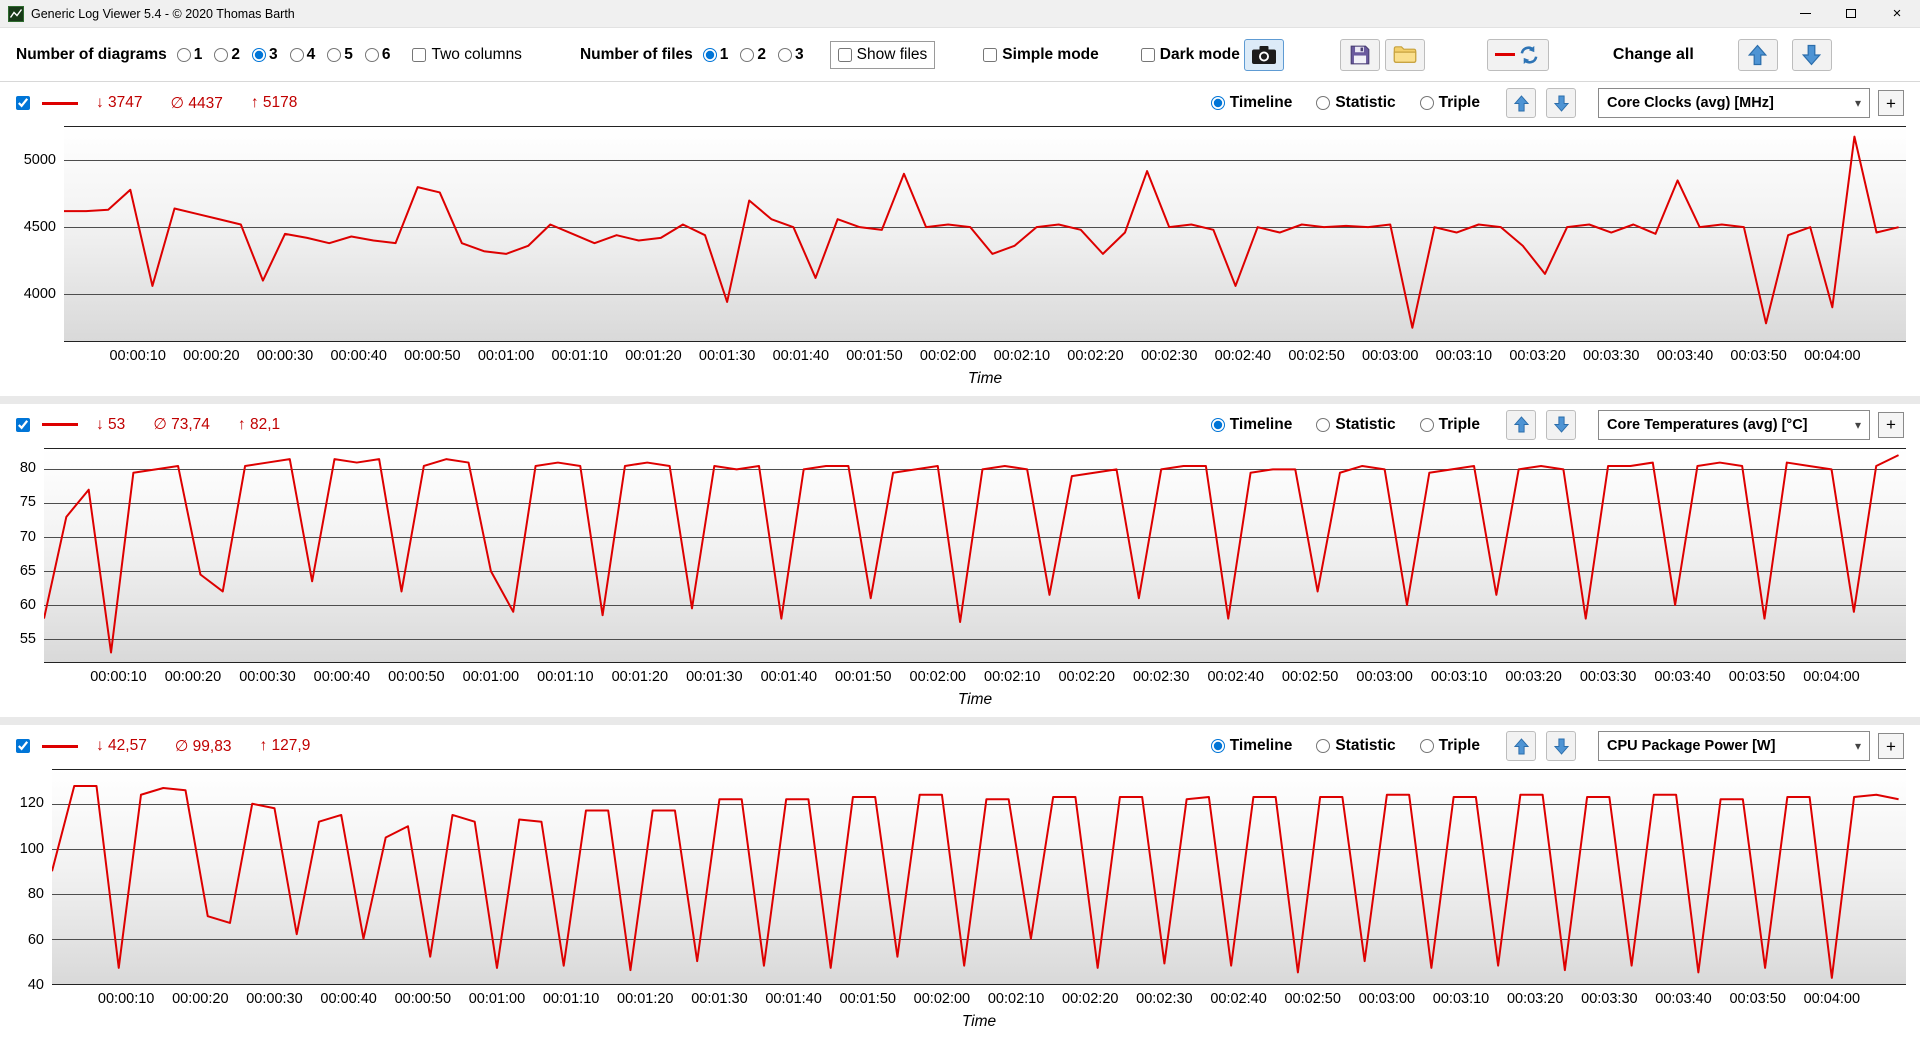 This screenshot has width=1920, height=1039. I want to click on file-count-option-2: 2, so click(753, 55).